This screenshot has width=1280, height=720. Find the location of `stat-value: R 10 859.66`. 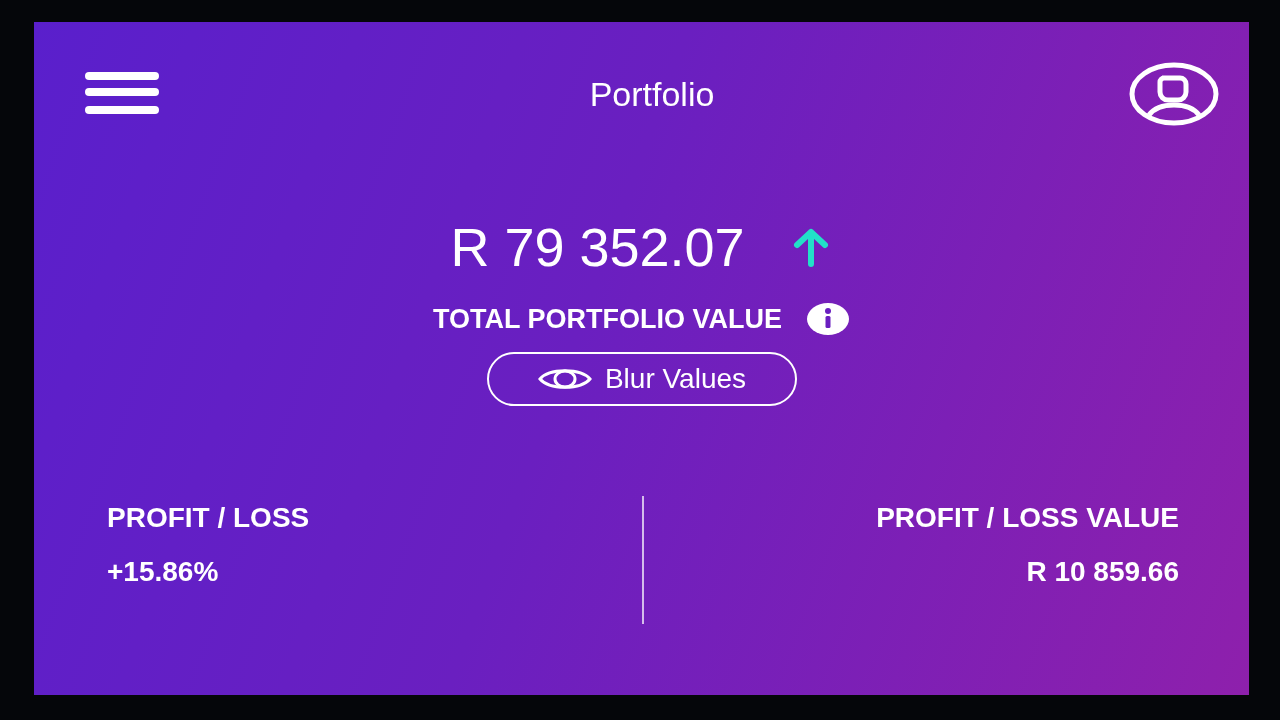

stat-value: R 10 859.66 is located at coordinates (1102, 572).